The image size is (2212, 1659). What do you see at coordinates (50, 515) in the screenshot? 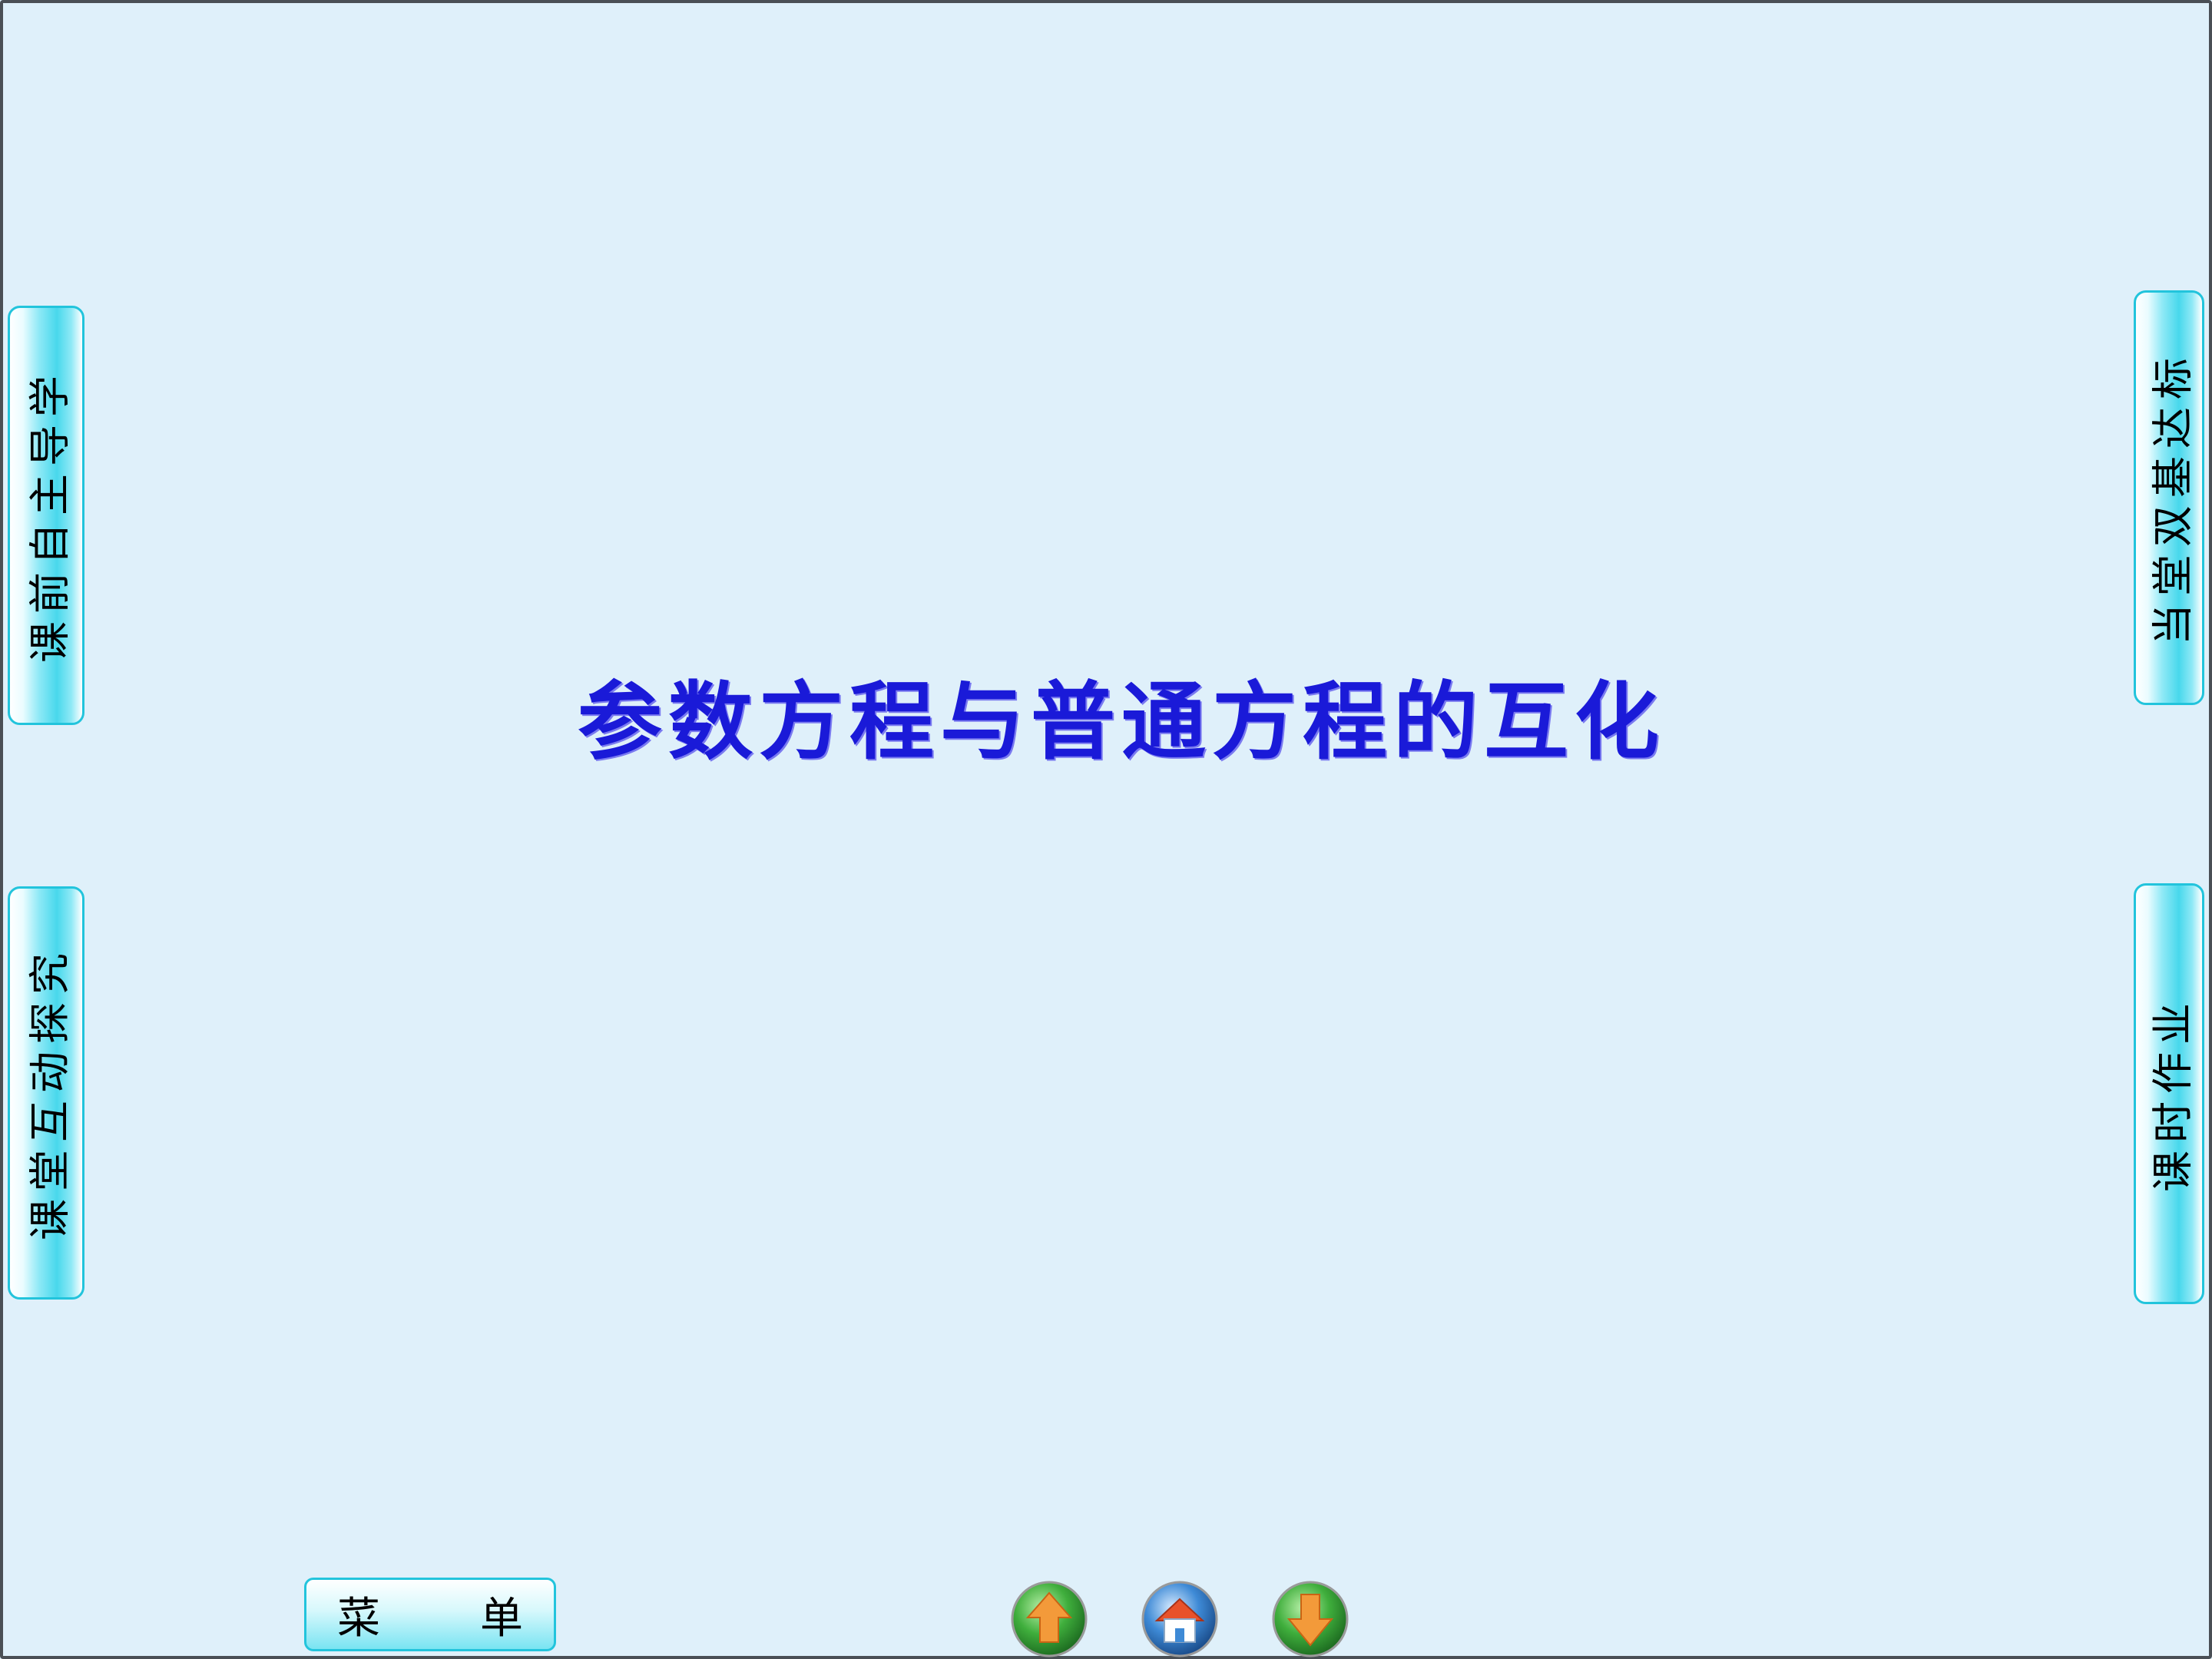
I see `tab-pre-class-study-label: 课前自主导学` at bounding box center [50, 515].